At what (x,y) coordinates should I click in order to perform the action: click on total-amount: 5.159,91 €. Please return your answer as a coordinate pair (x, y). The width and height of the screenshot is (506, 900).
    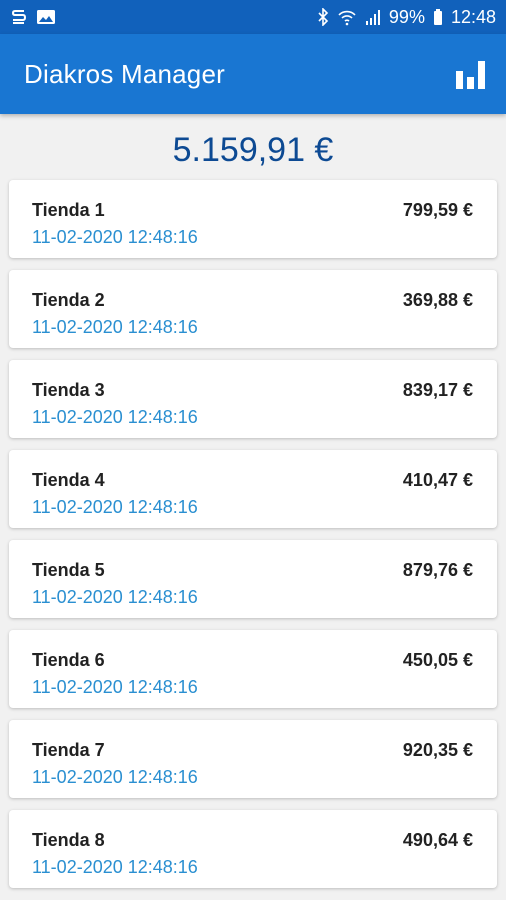
    Looking at the image, I should click on (253, 150).